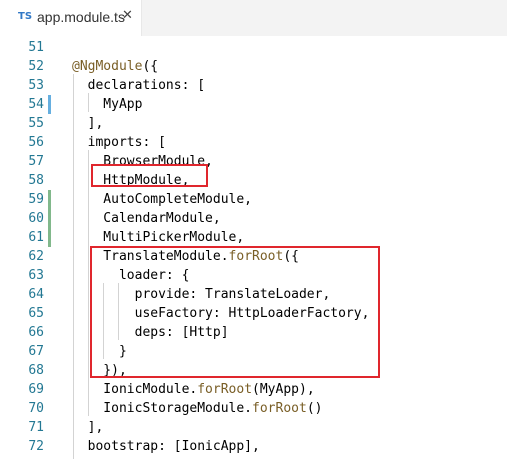 Image resolution: width=507 pixels, height=459 pixels. What do you see at coordinates (253, 427) in the screenshot?
I see `code-line: 71 ],` at bounding box center [253, 427].